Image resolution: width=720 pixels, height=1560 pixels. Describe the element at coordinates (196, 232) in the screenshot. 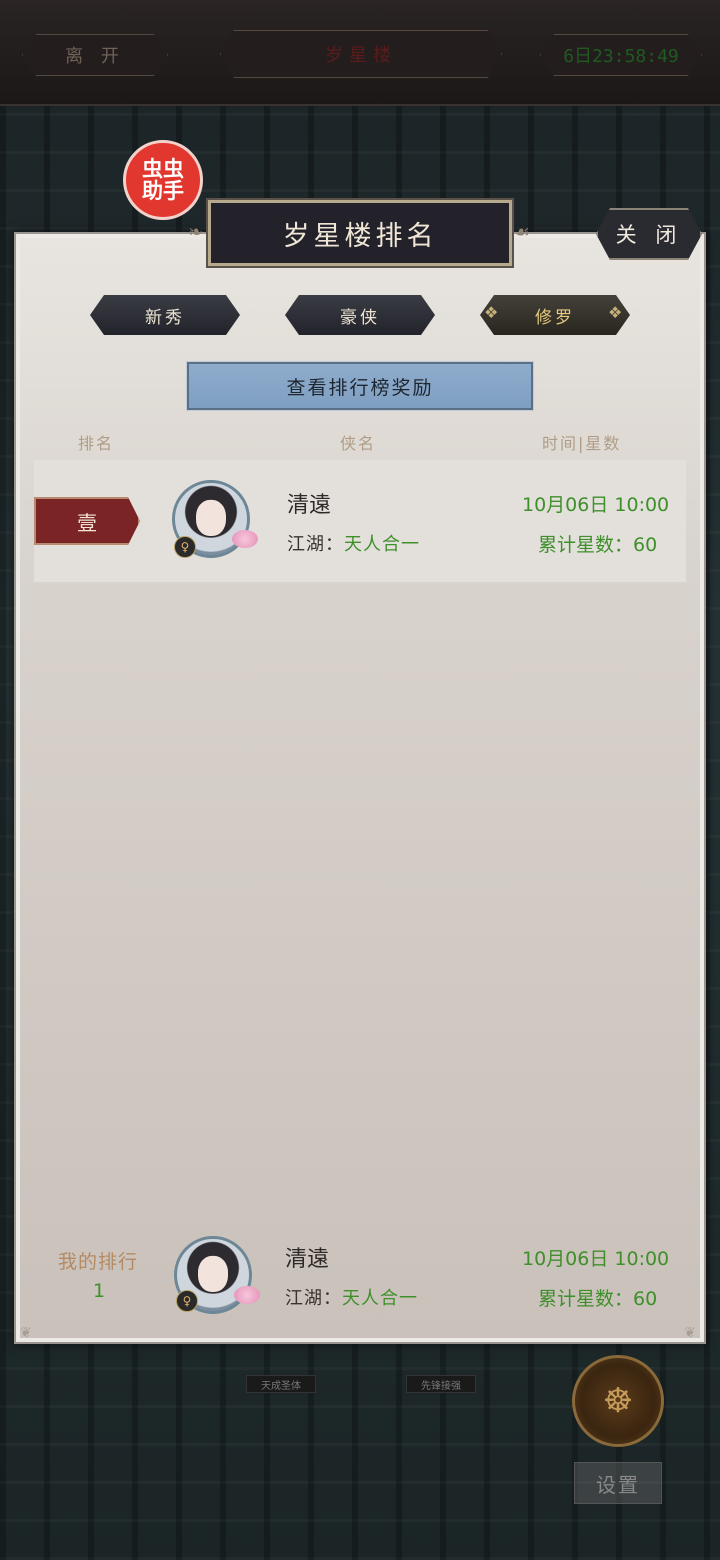

I see `title-ornament-left-icon: ❧` at that location.